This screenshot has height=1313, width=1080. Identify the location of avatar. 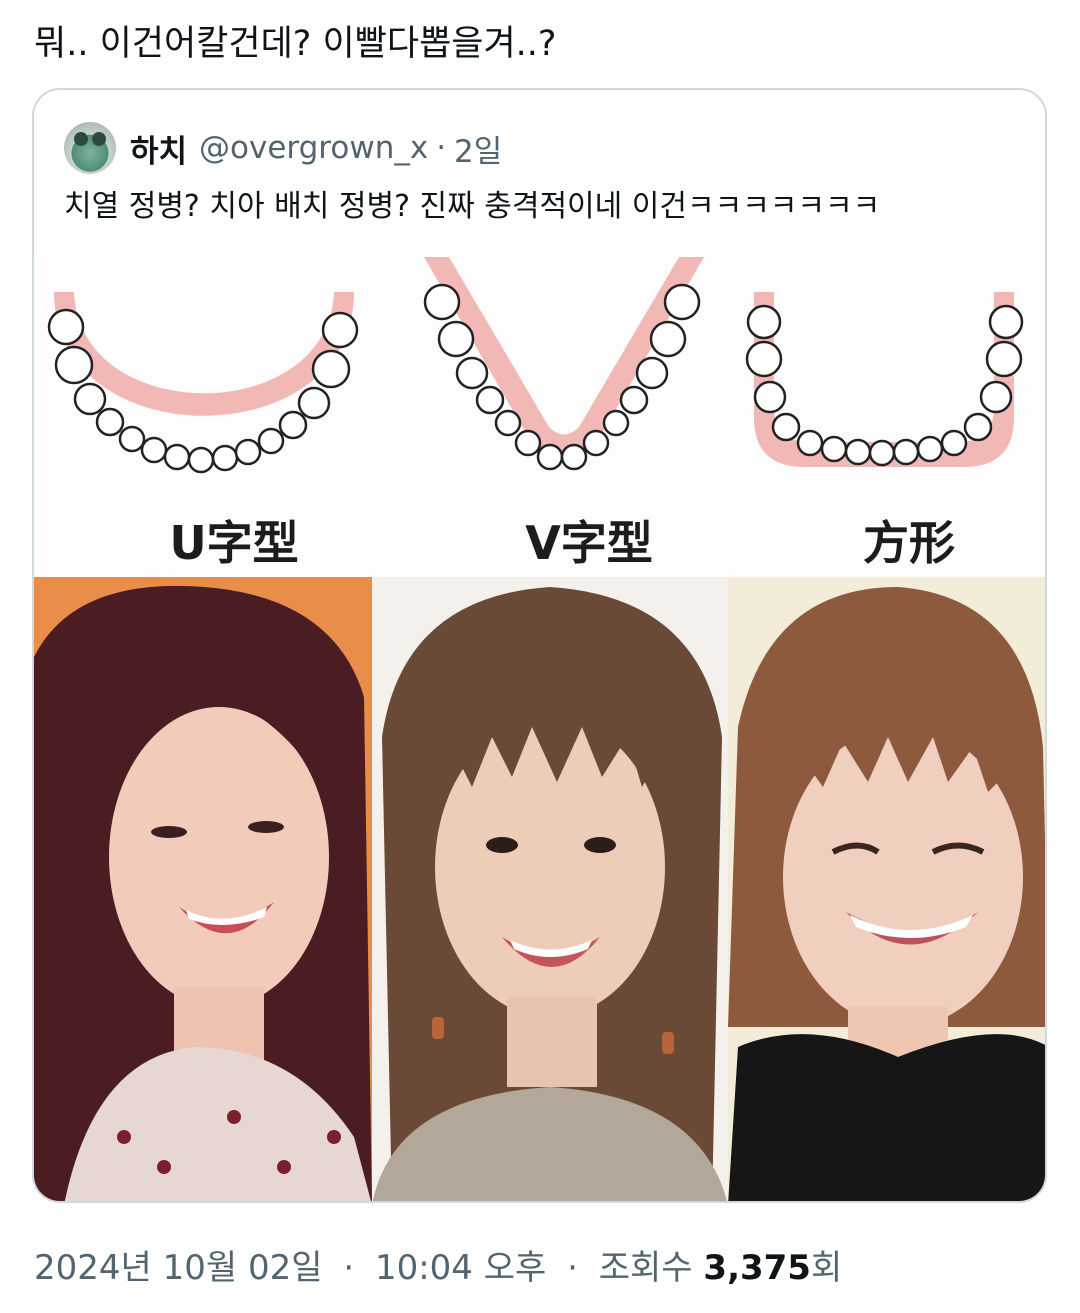
(90, 148).